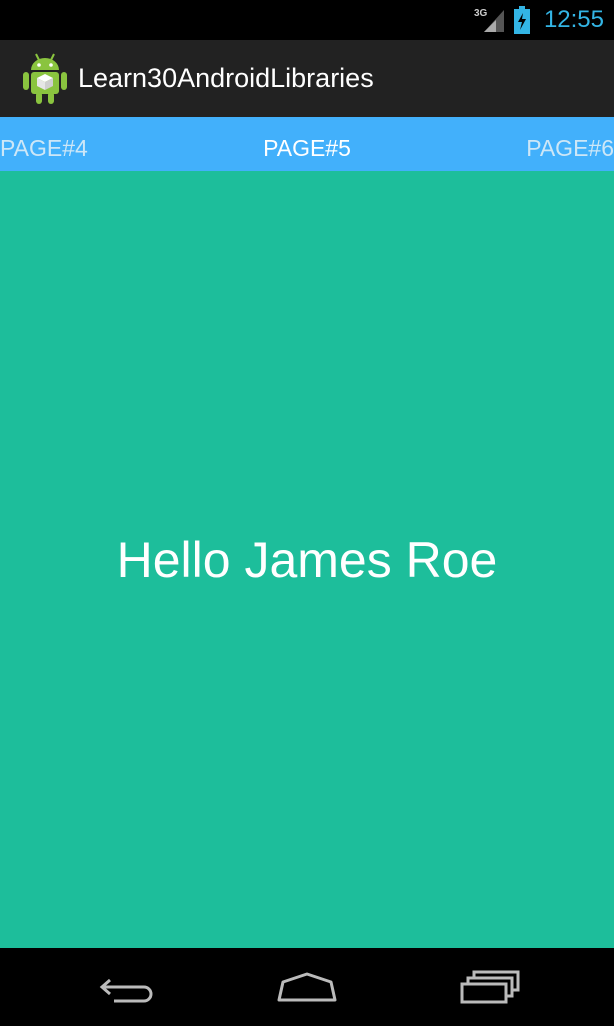 This screenshot has height=1026, width=614. I want to click on clock: 12:55, so click(573, 19).